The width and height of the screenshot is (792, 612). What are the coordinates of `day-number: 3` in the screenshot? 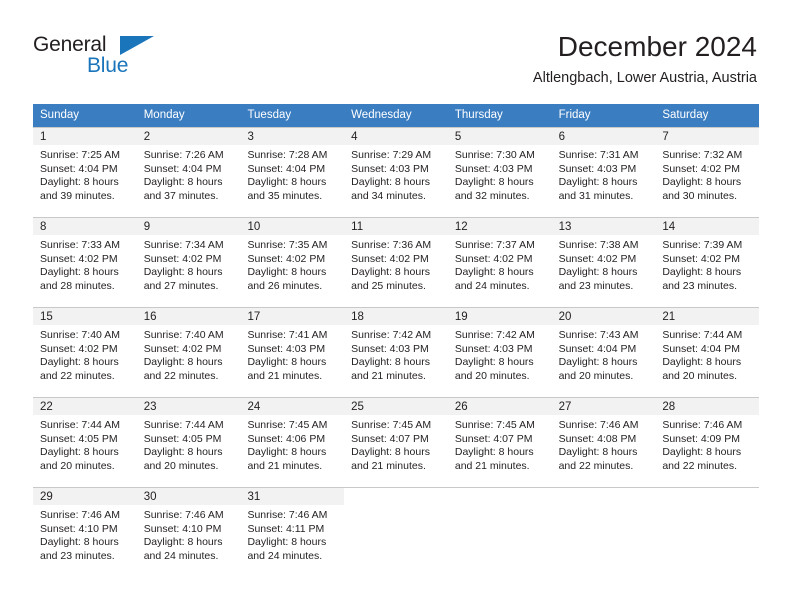 It's located at (292, 136).